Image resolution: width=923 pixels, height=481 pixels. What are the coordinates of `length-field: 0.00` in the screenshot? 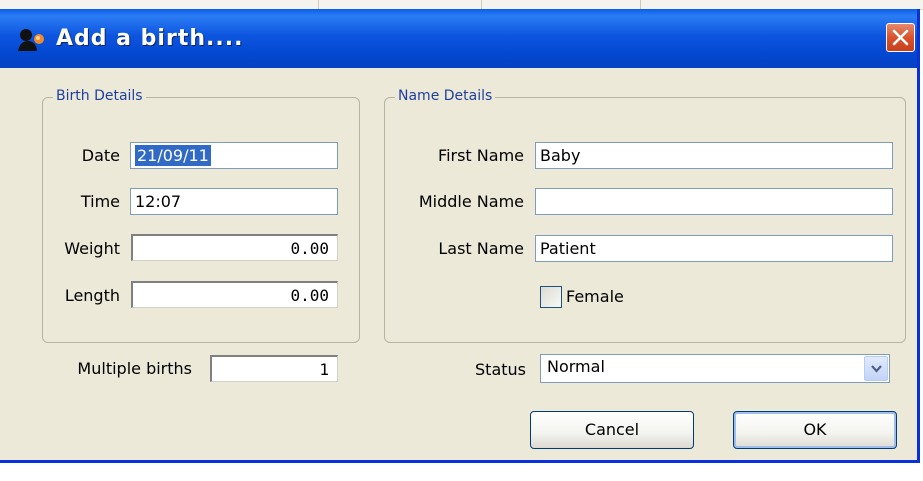 It's located at (234, 294).